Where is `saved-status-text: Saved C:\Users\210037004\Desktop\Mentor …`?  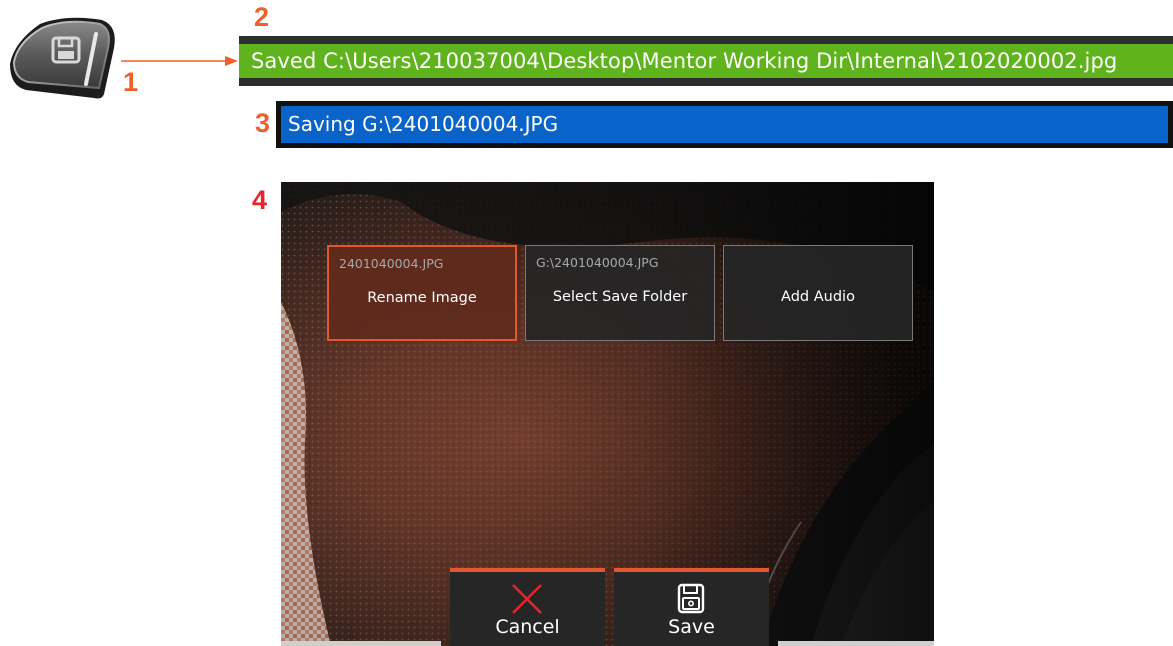 saved-status-text: Saved C:\Users\210037004\Desktop\Mentor … is located at coordinates (706, 61).